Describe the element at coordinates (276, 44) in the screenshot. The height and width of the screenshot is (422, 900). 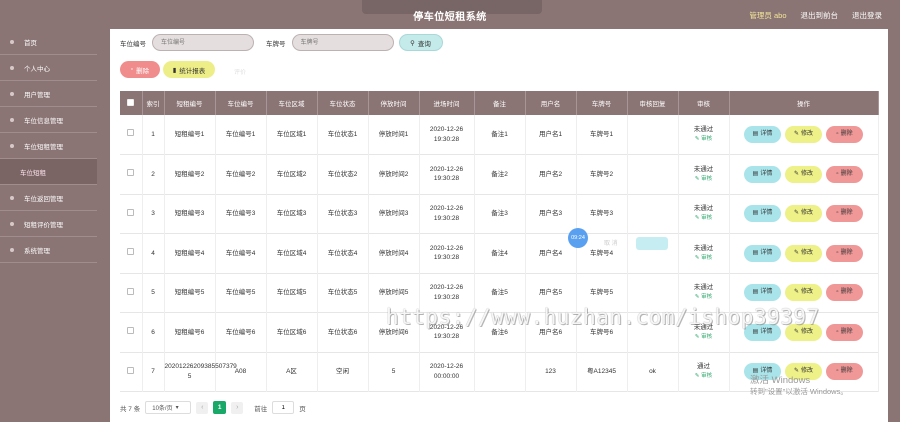
I see `plate-label: 车牌号` at that location.